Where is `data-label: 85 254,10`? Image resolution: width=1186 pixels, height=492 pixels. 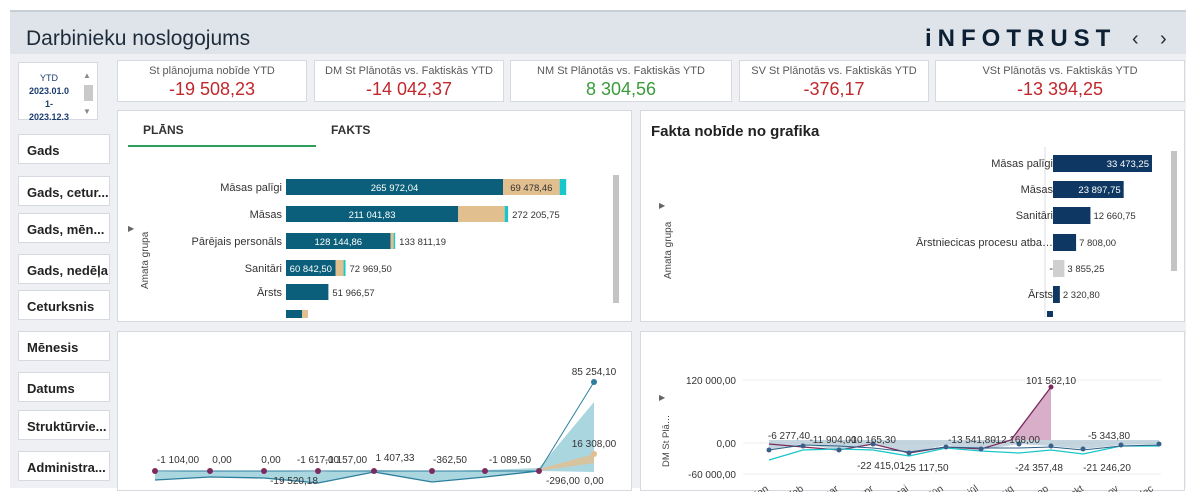 data-label: 85 254,10 is located at coordinates (594, 372).